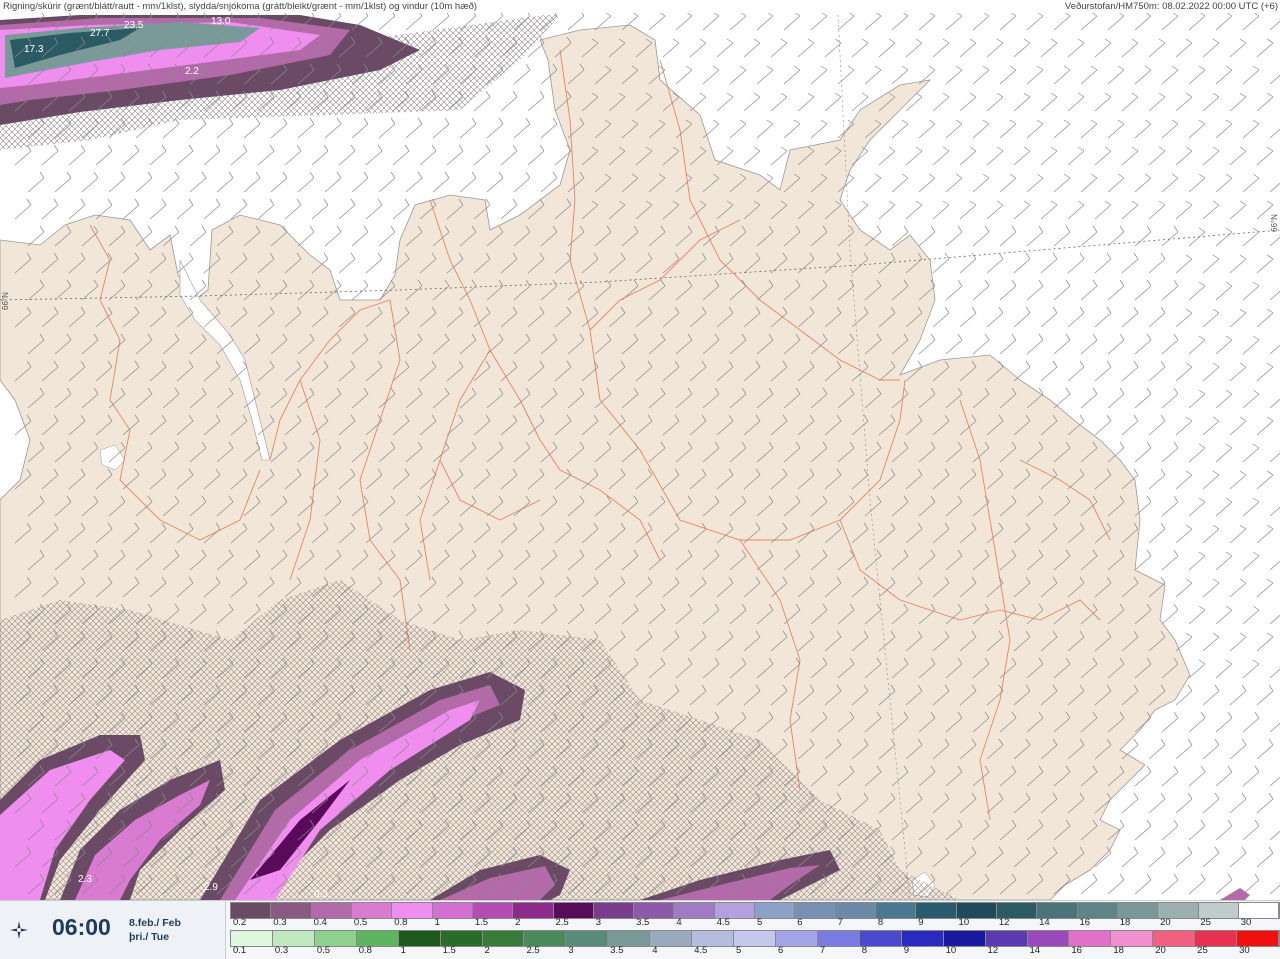 The width and height of the screenshot is (1280, 959). What do you see at coordinates (320, 922) in the screenshot?
I see `scale-label: 0.4` at bounding box center [320, 922].